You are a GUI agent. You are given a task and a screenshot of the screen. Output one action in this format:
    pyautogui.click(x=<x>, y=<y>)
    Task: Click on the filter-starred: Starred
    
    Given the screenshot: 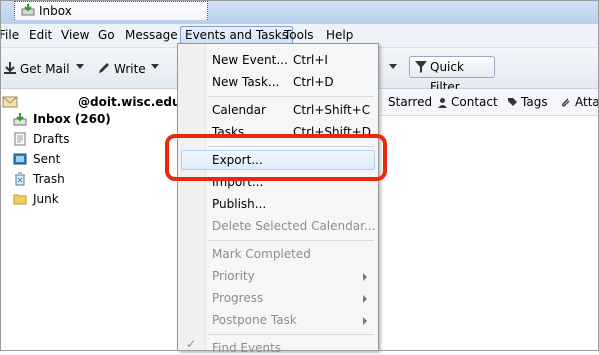 What is the action you would take?
    pyautogui.click(x=410, y=102)
    